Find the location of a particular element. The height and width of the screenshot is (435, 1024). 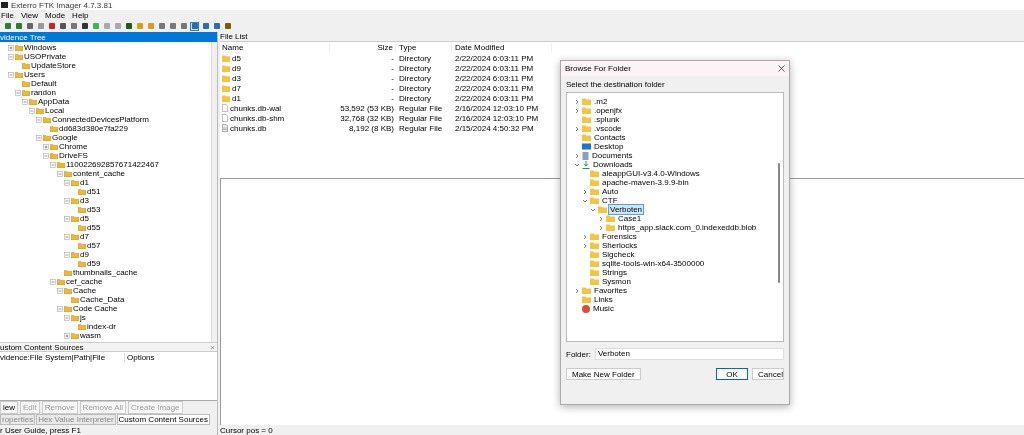

tree-item: Cache_Data is located at coordinates (102, 299).